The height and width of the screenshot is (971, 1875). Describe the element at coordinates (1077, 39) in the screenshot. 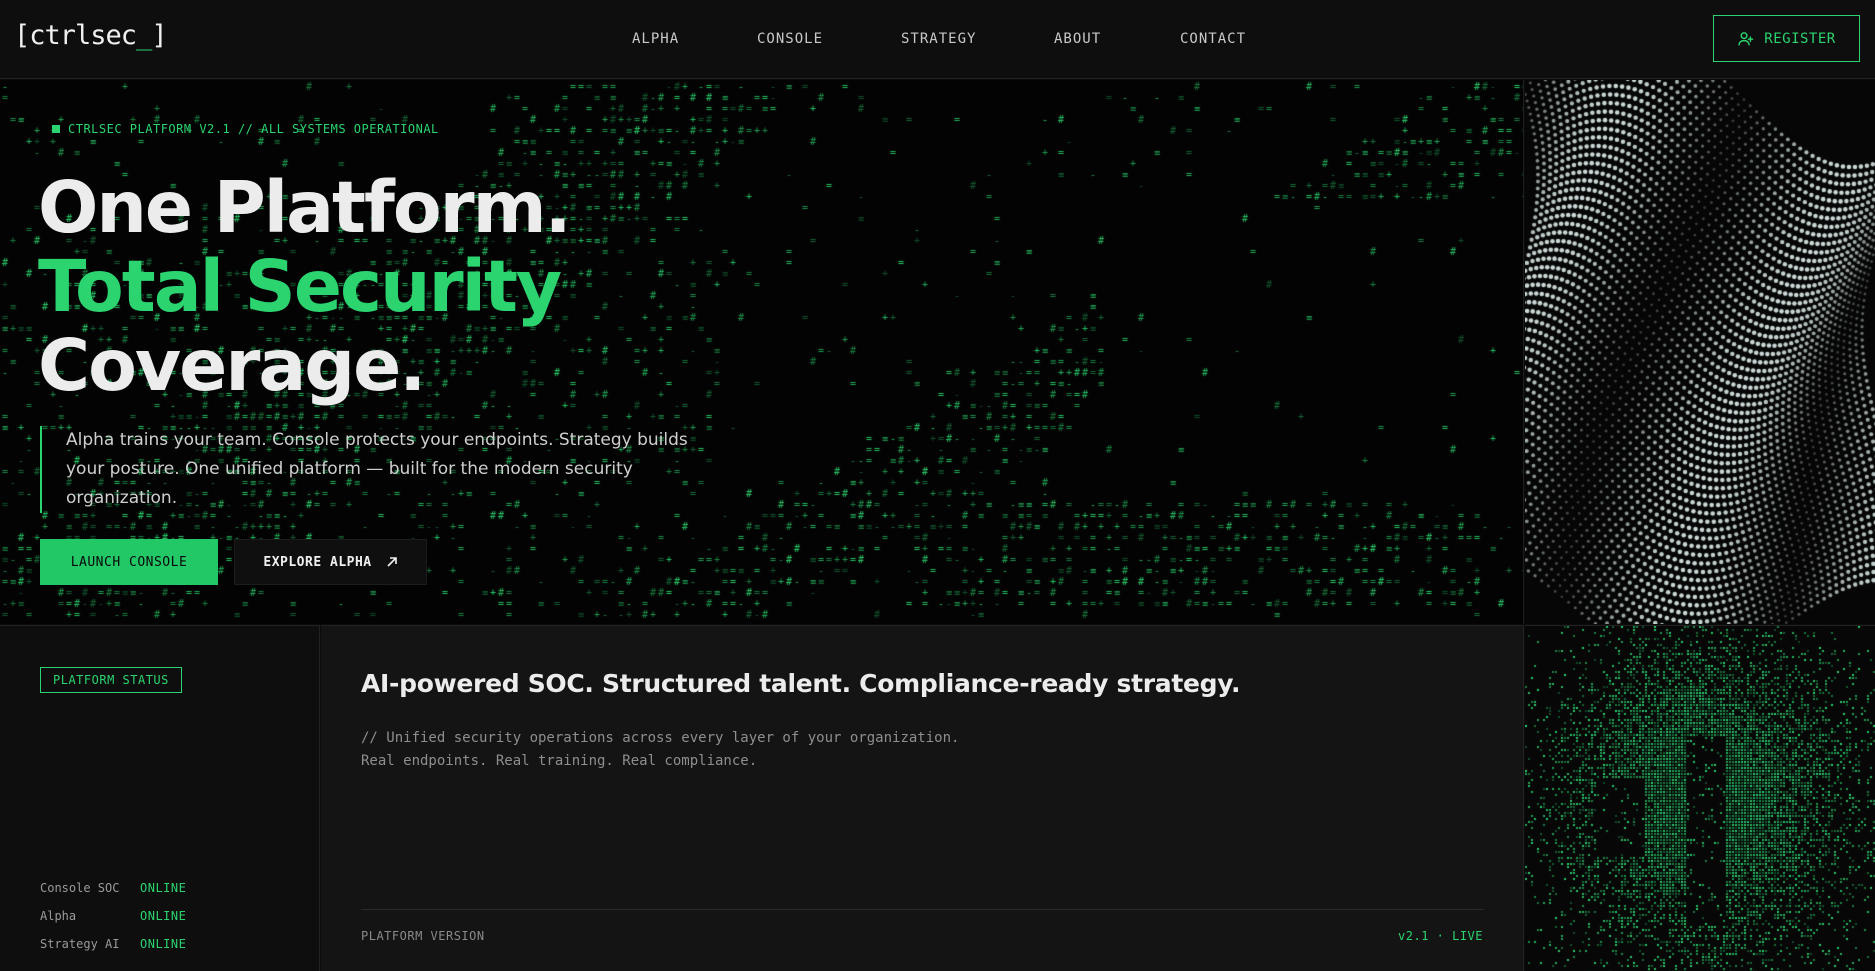

I see `nav-link-about: ABOUT` at that location.